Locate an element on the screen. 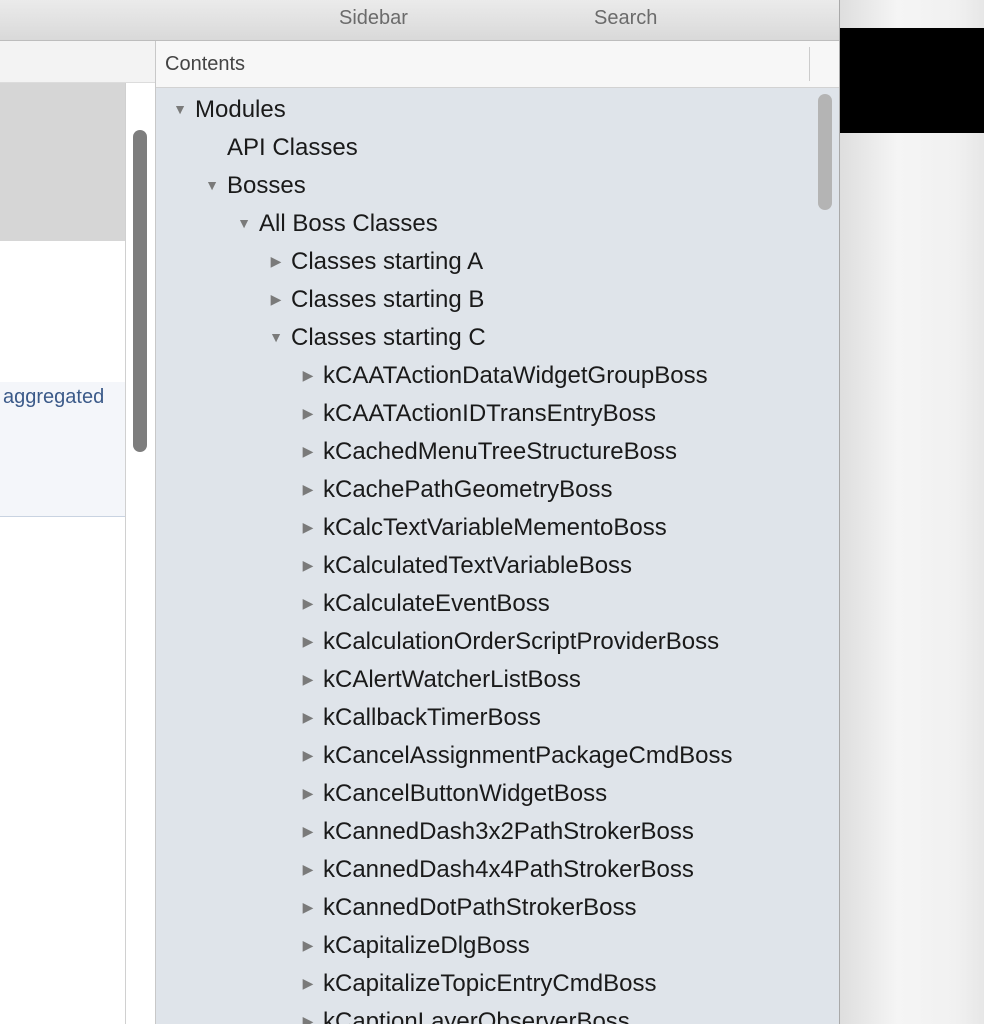 The height and width of the screenshot is (1024, 984). tree-item: ▶ Classes starting A is located at coordinates (486, 262).